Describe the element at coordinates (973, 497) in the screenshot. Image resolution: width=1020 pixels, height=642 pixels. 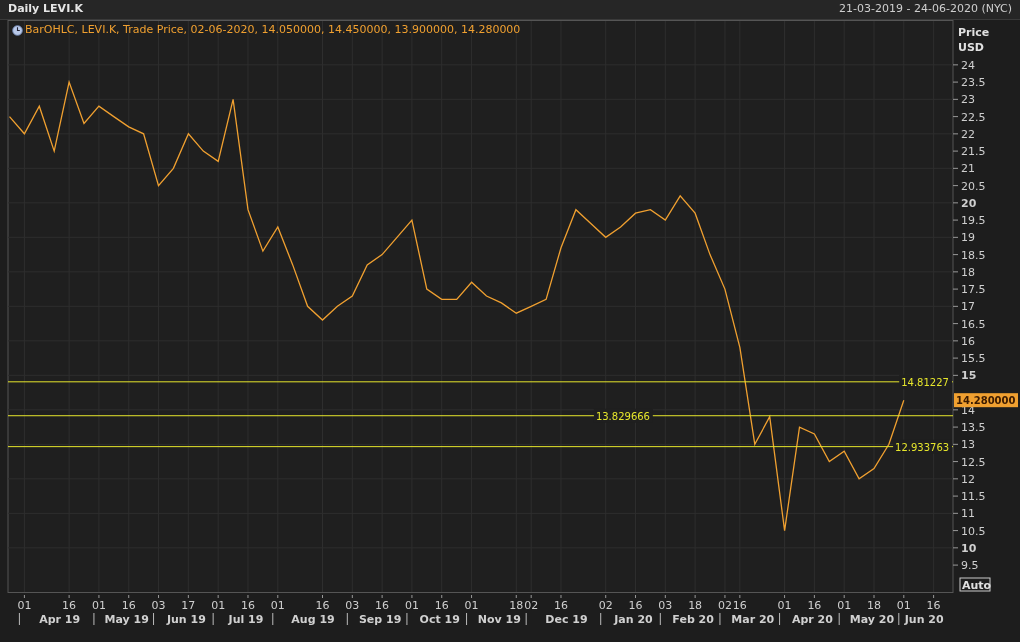
I see `y-tick-label: 11.5` at that location.